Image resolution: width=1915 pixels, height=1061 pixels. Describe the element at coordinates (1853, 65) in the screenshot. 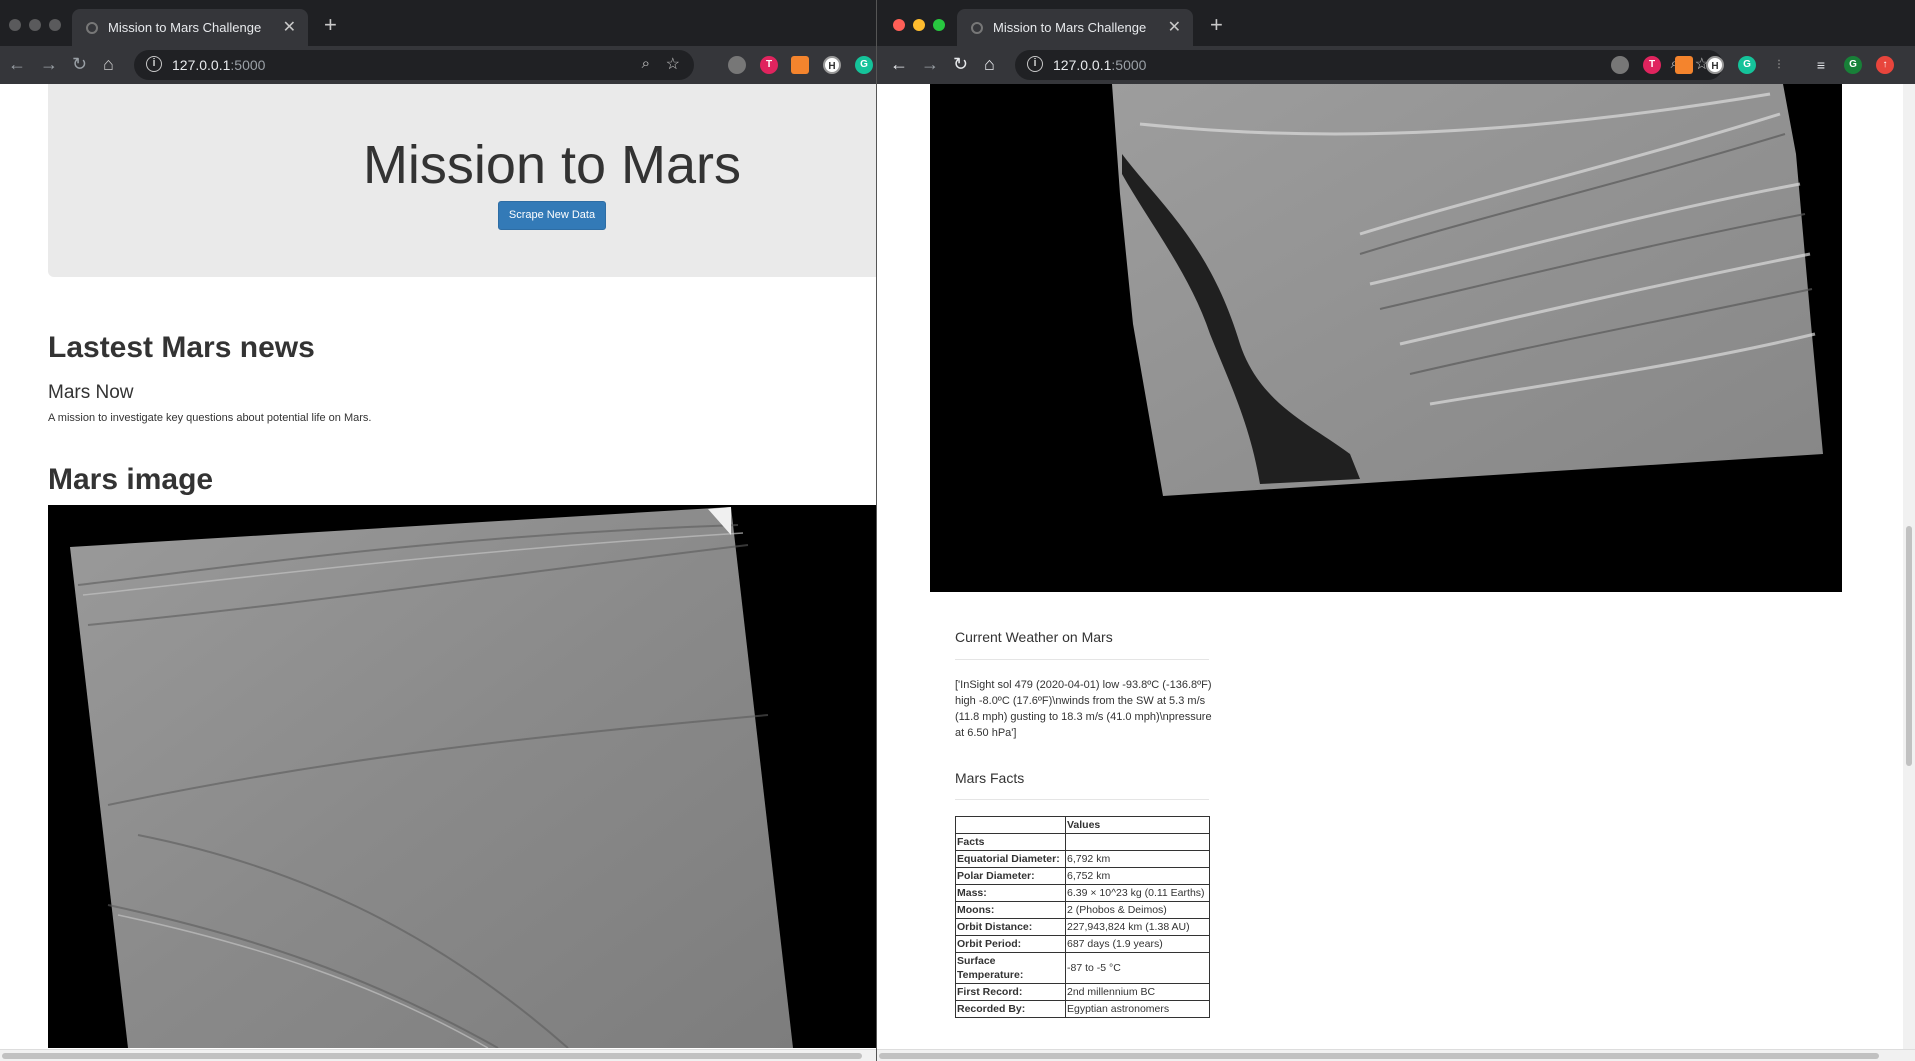

I see `profile-avatar: G` at that location.